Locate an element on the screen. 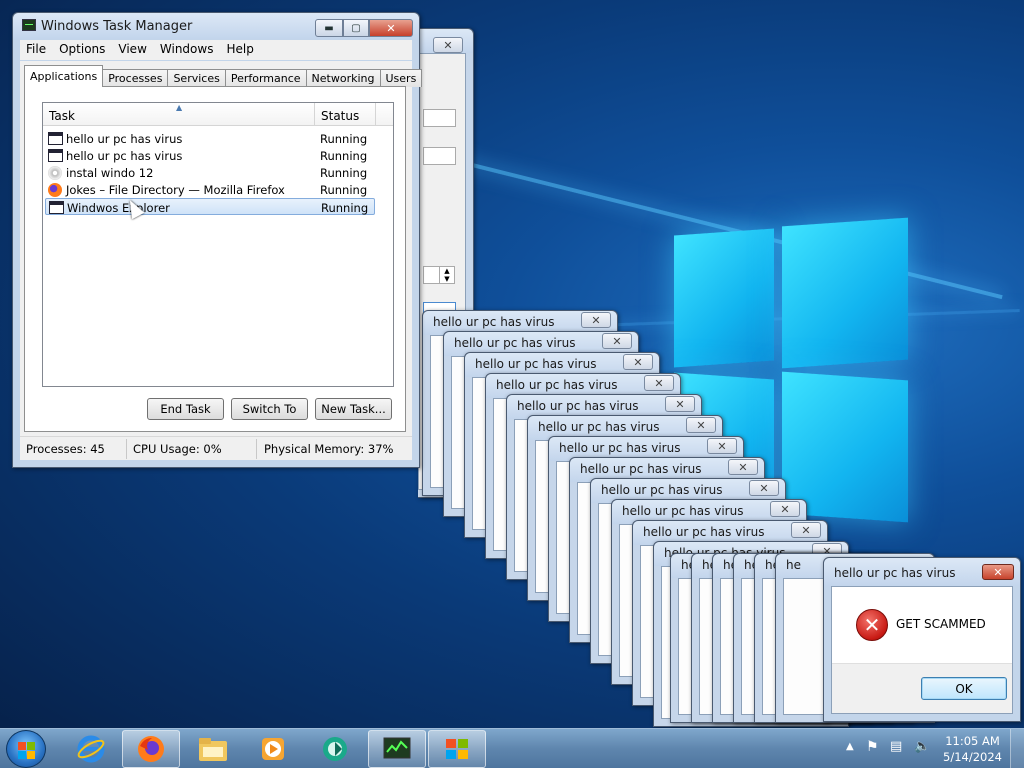  column-header-task: Task is located at coordinates (62, 116).